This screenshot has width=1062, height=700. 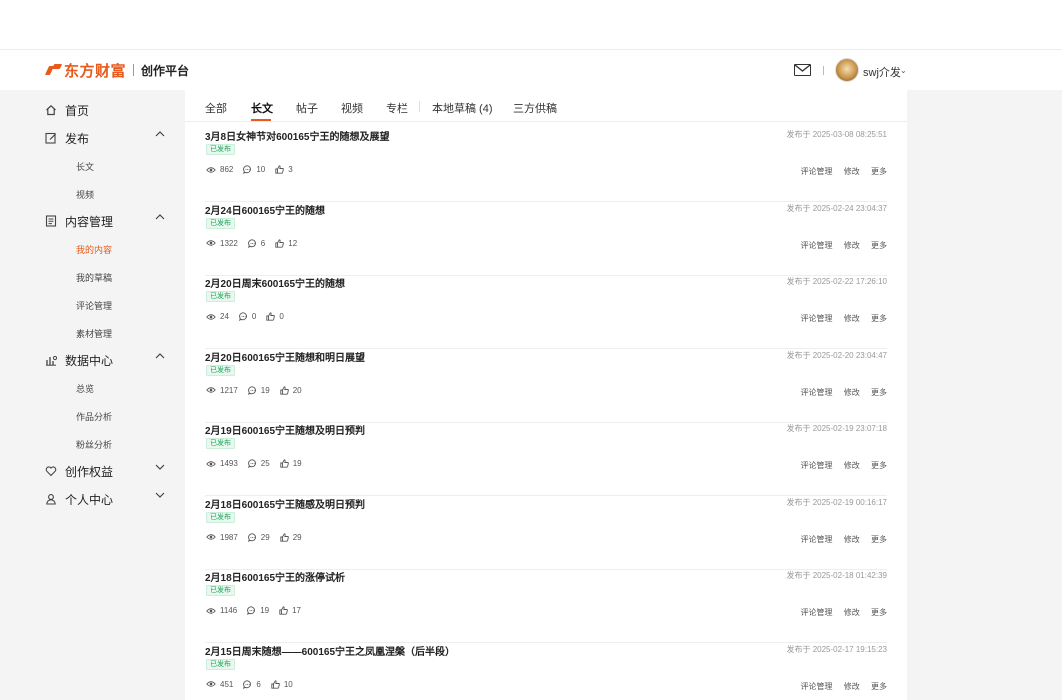 What do you see at coordinates (94, 333) in the screenshot?
I see `sidebar-subitem-materials: 素材管理` at bounding box center [94, 333].